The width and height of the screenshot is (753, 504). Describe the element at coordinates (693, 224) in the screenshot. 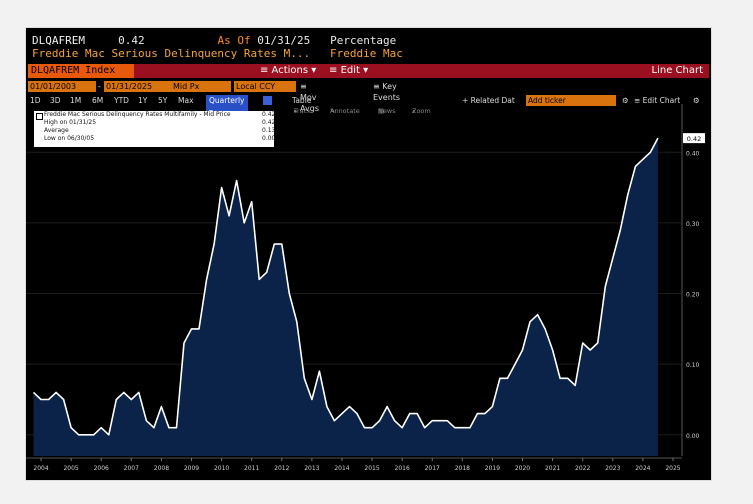

I see `y-tick-label: 0.30` at that location.